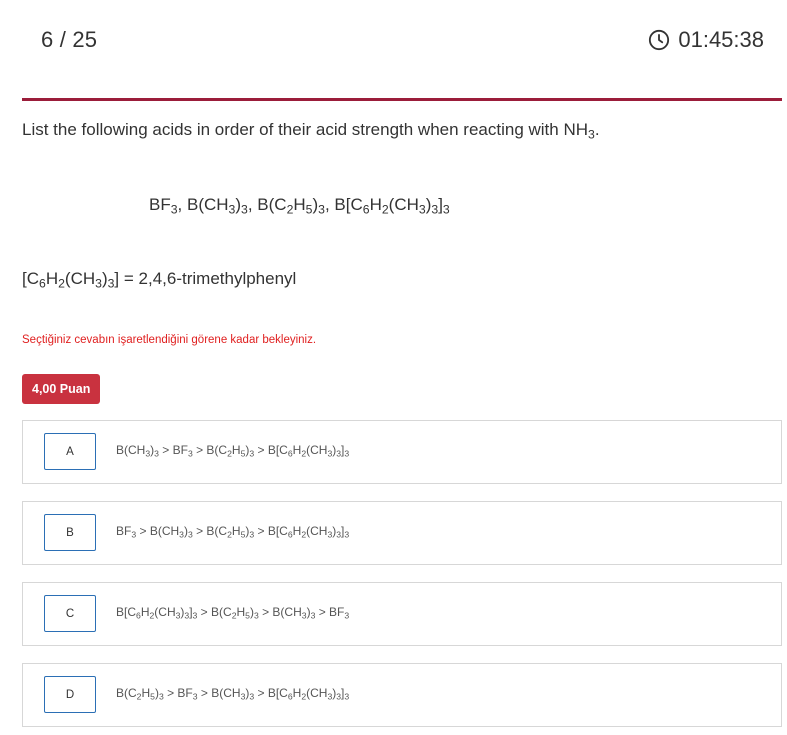 Image resolution: width=787 pixels, height=735 pixels. Describe the element at coordinates (70, 451) in the screenshot. I see `option-letter-a: A` at that location.